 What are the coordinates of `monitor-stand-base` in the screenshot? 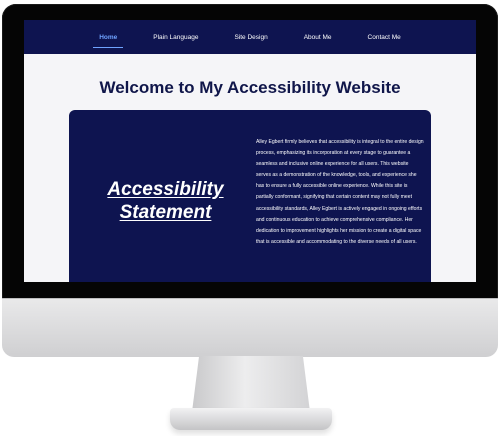 It's located at (251, 419).